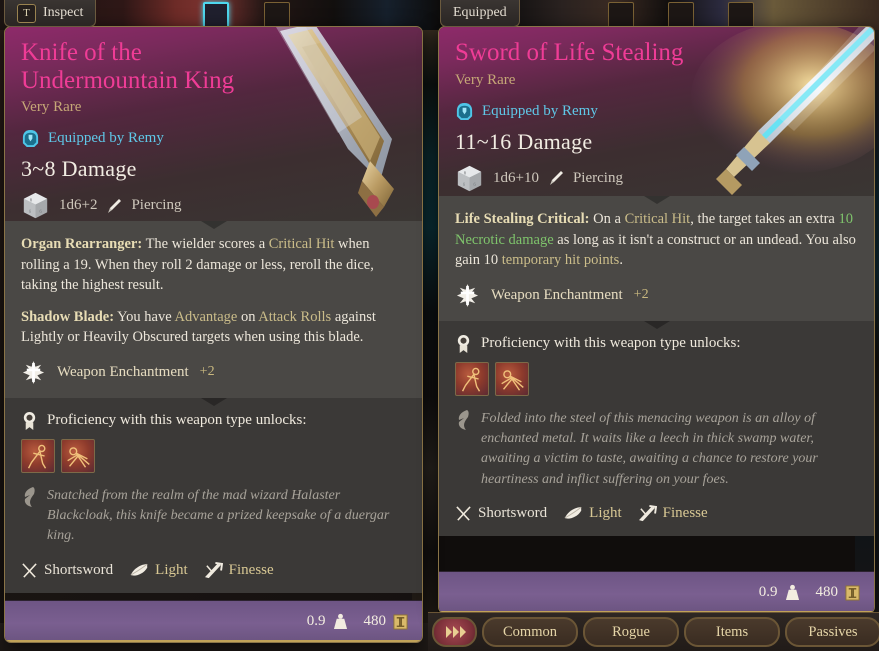 The height and width of the screenshot is (651, 879). What do you see at coordinates (732, 632) in the screenshot?
I see `hotbar-tab-items: Items` at bounding box center [732, 632].